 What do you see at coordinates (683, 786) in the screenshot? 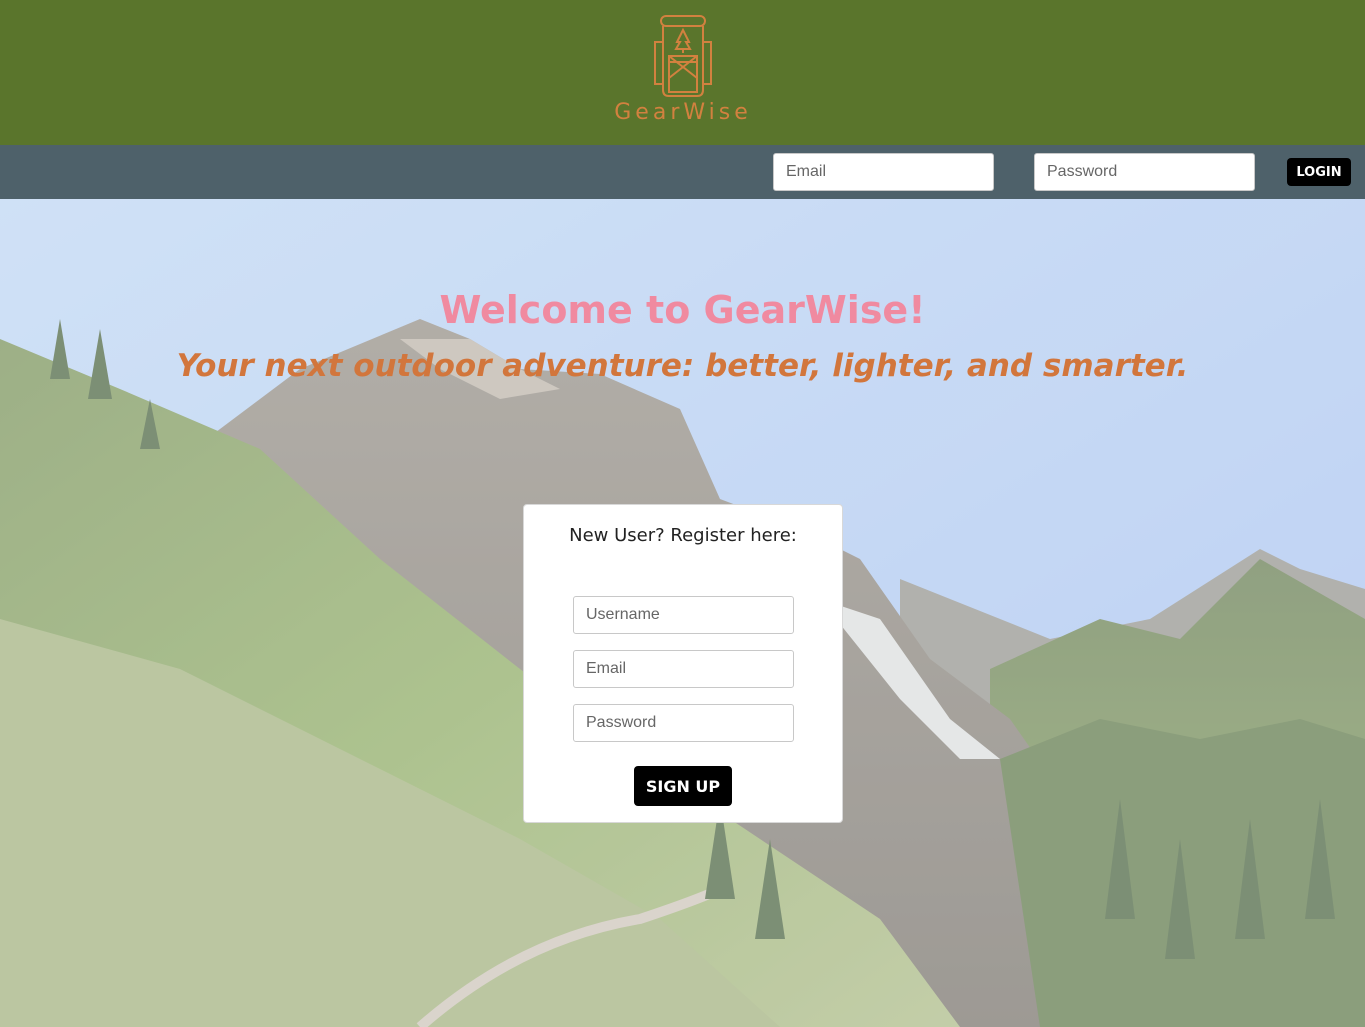
I see `signup-button: SIGN UP` at bounding box center [683, 786].